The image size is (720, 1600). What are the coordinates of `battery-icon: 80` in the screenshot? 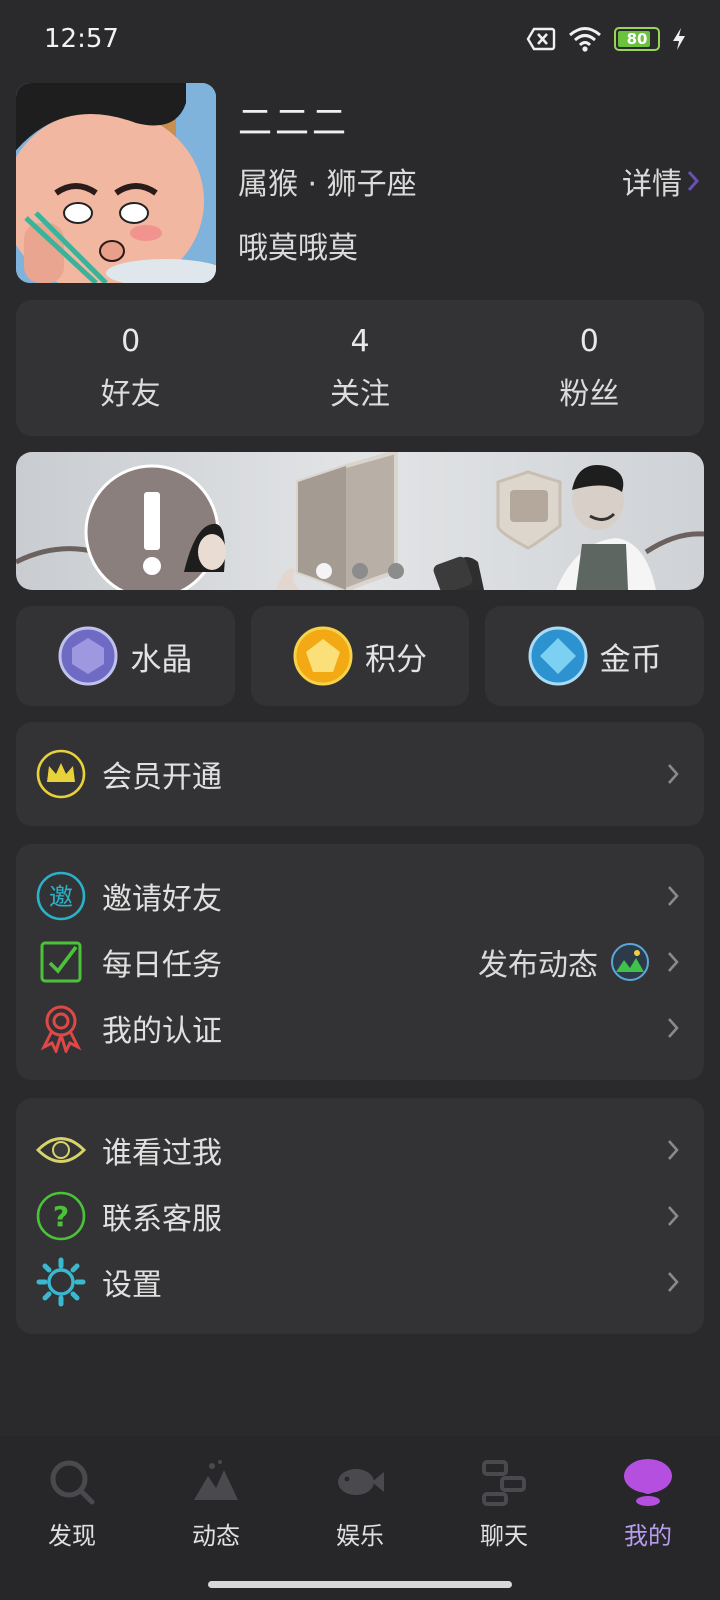 It's located at (637, 39).